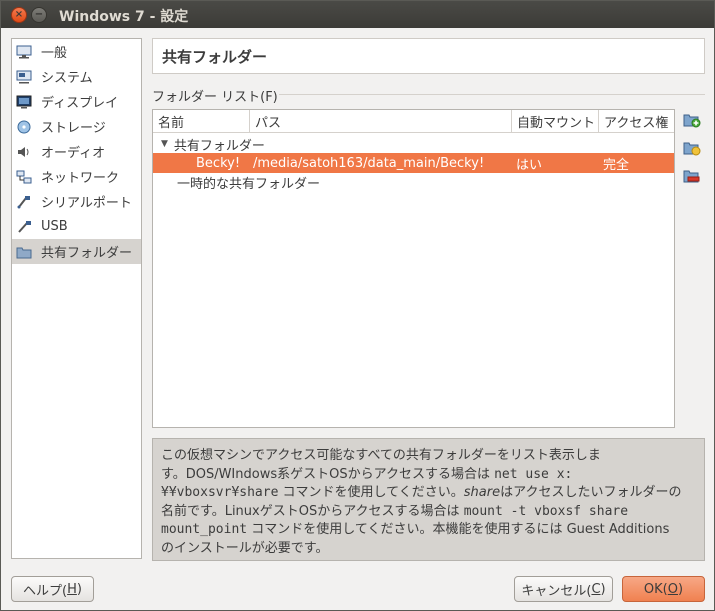 The height and width of the screenshot is (611, 715). What do you see at coordinates (54, 53) in the screenshot?
I see `sidebar-item-label: 一般` at bounding box center [54, 53].